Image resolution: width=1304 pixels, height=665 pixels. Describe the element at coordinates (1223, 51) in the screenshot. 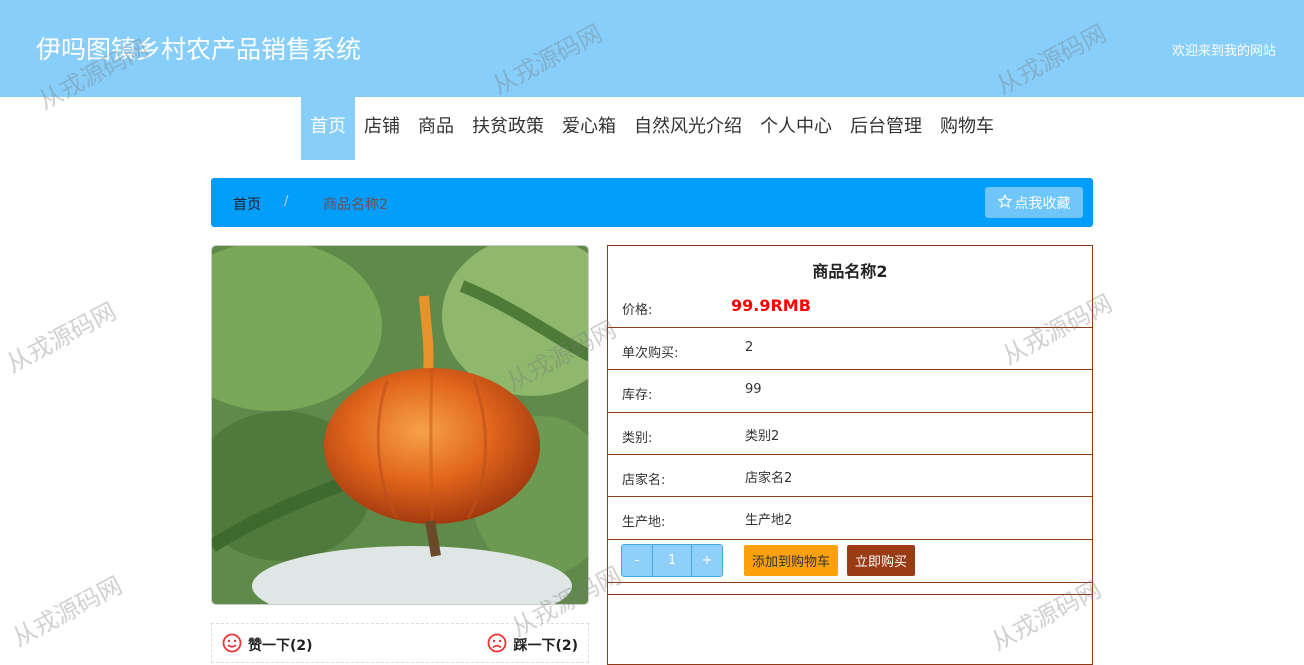

I see `welcome-text: 欢迎来到我的网站` at that location.